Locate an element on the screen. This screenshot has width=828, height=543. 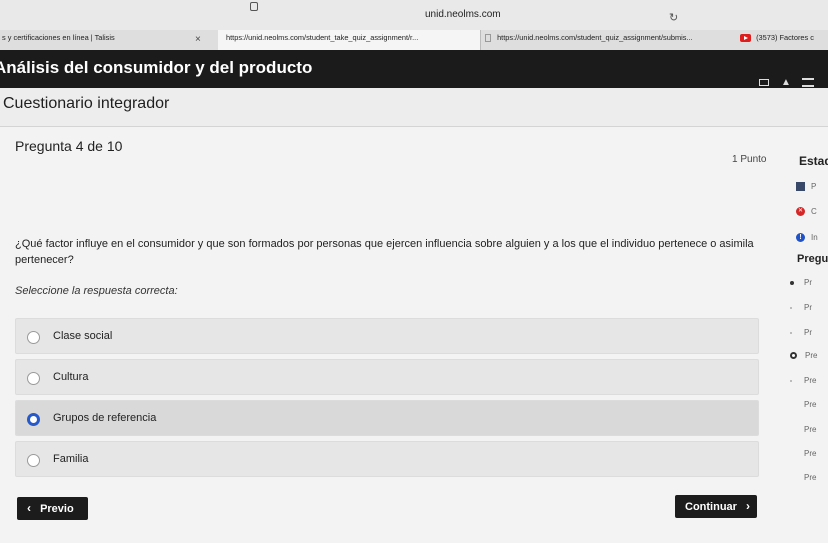
continue-button: Continuar › is located at coordinates (716, 506).